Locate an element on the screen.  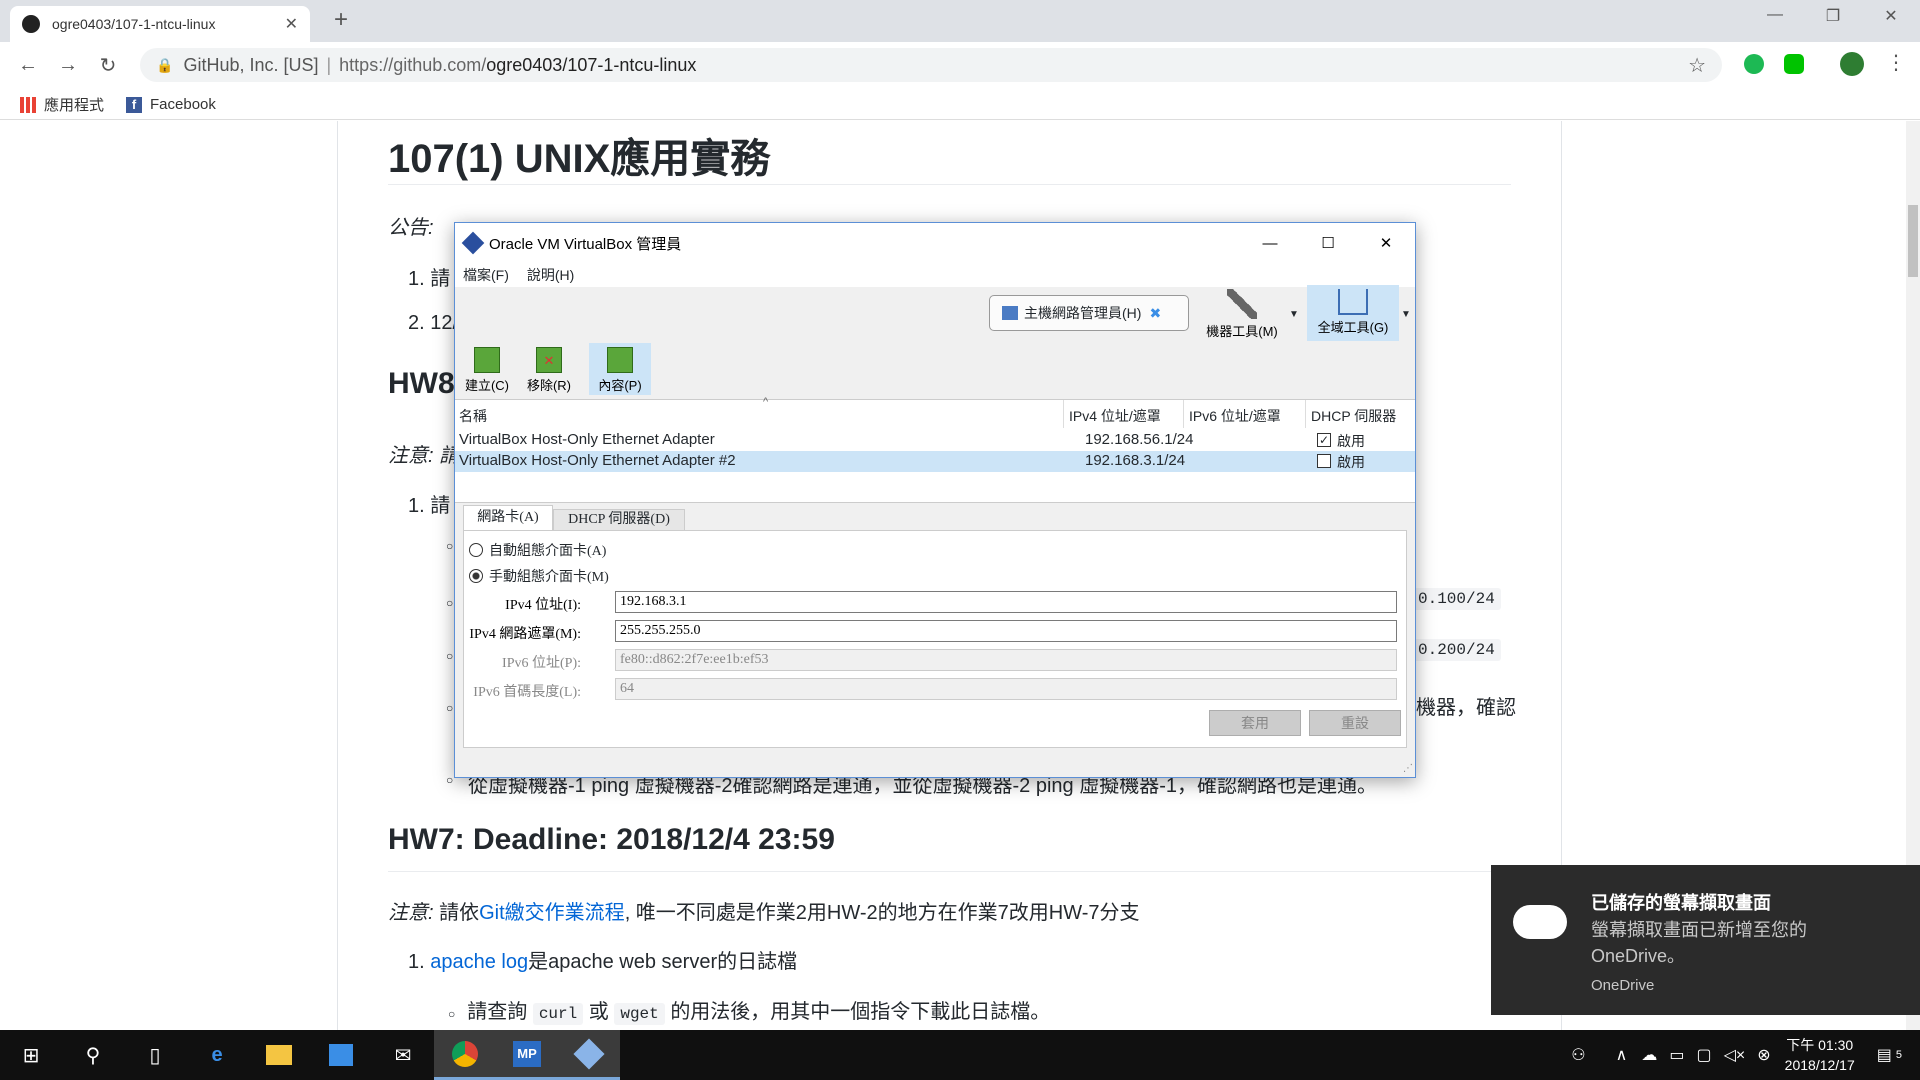
resize-grip-icon: ⋰ is located at coordinates (1408, 768).